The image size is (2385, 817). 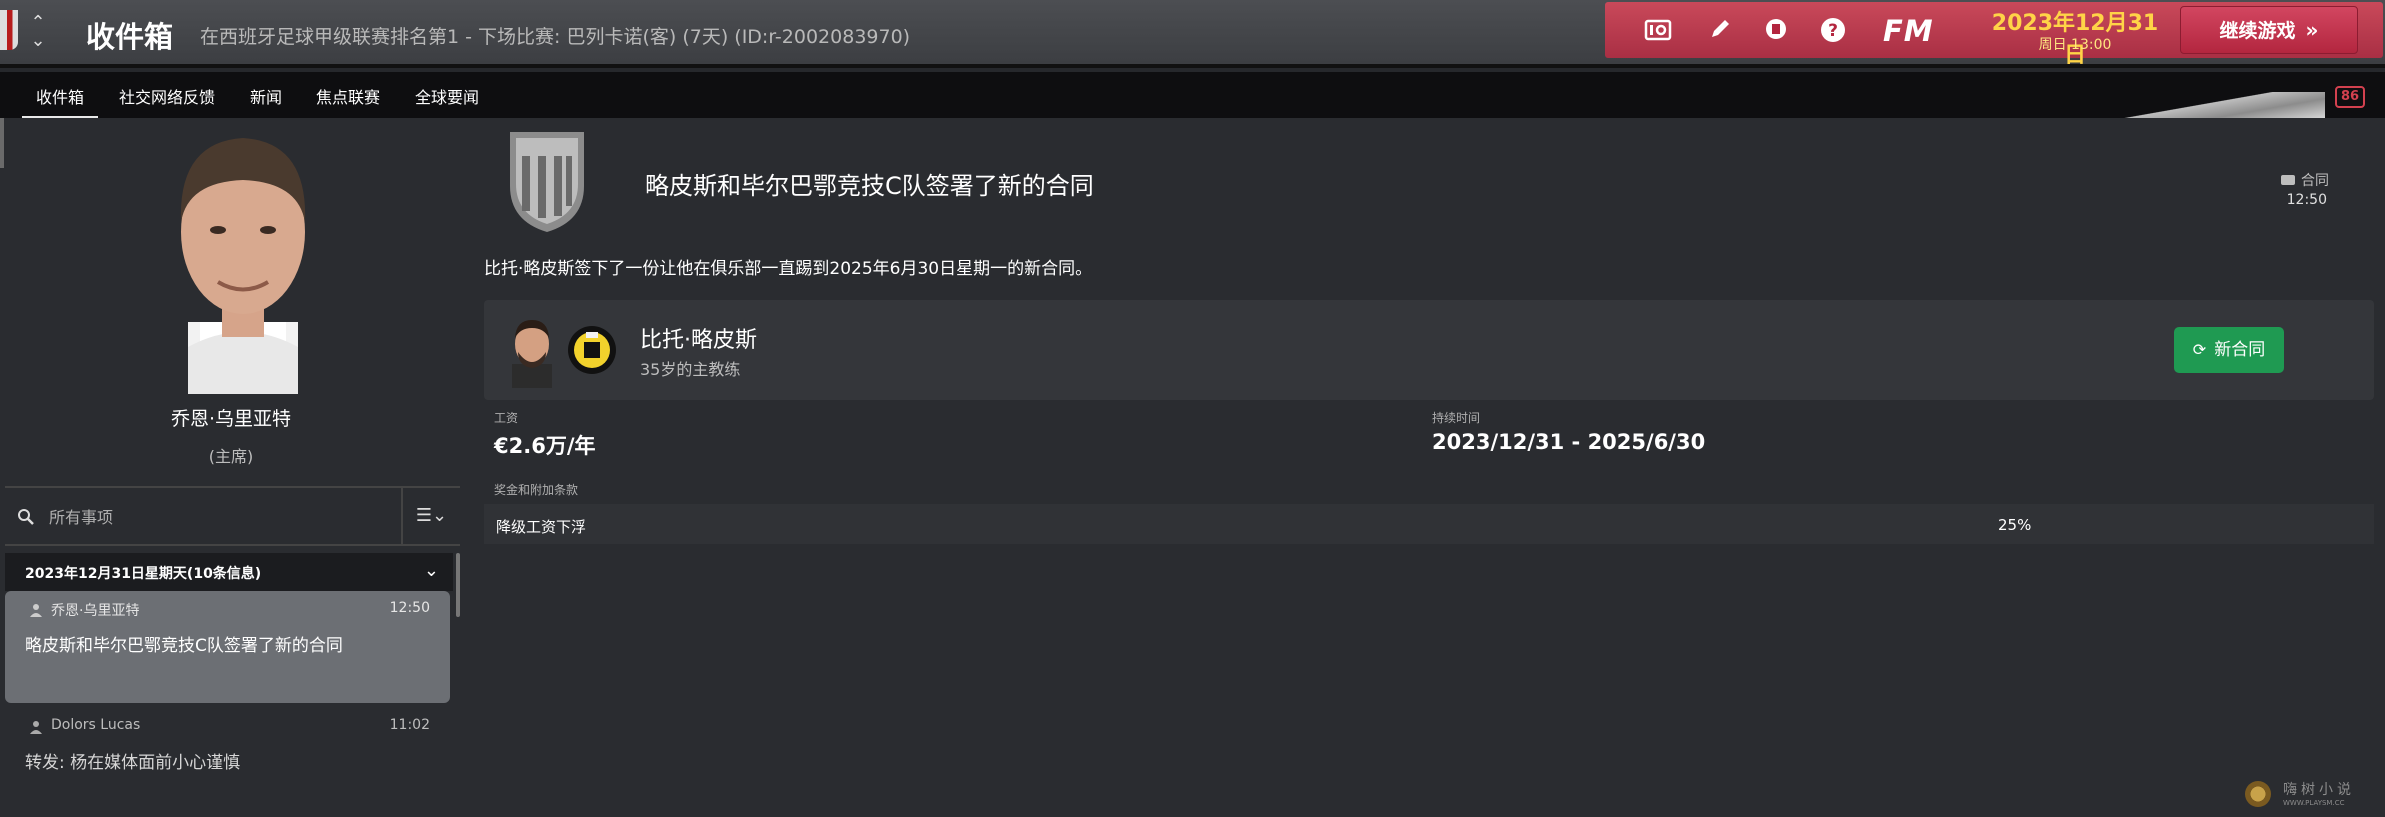 What do you see at coordinates (2258, 794) in the screenshot?
I see `watermark-logo-icon` at bounding box center [2258, 794].